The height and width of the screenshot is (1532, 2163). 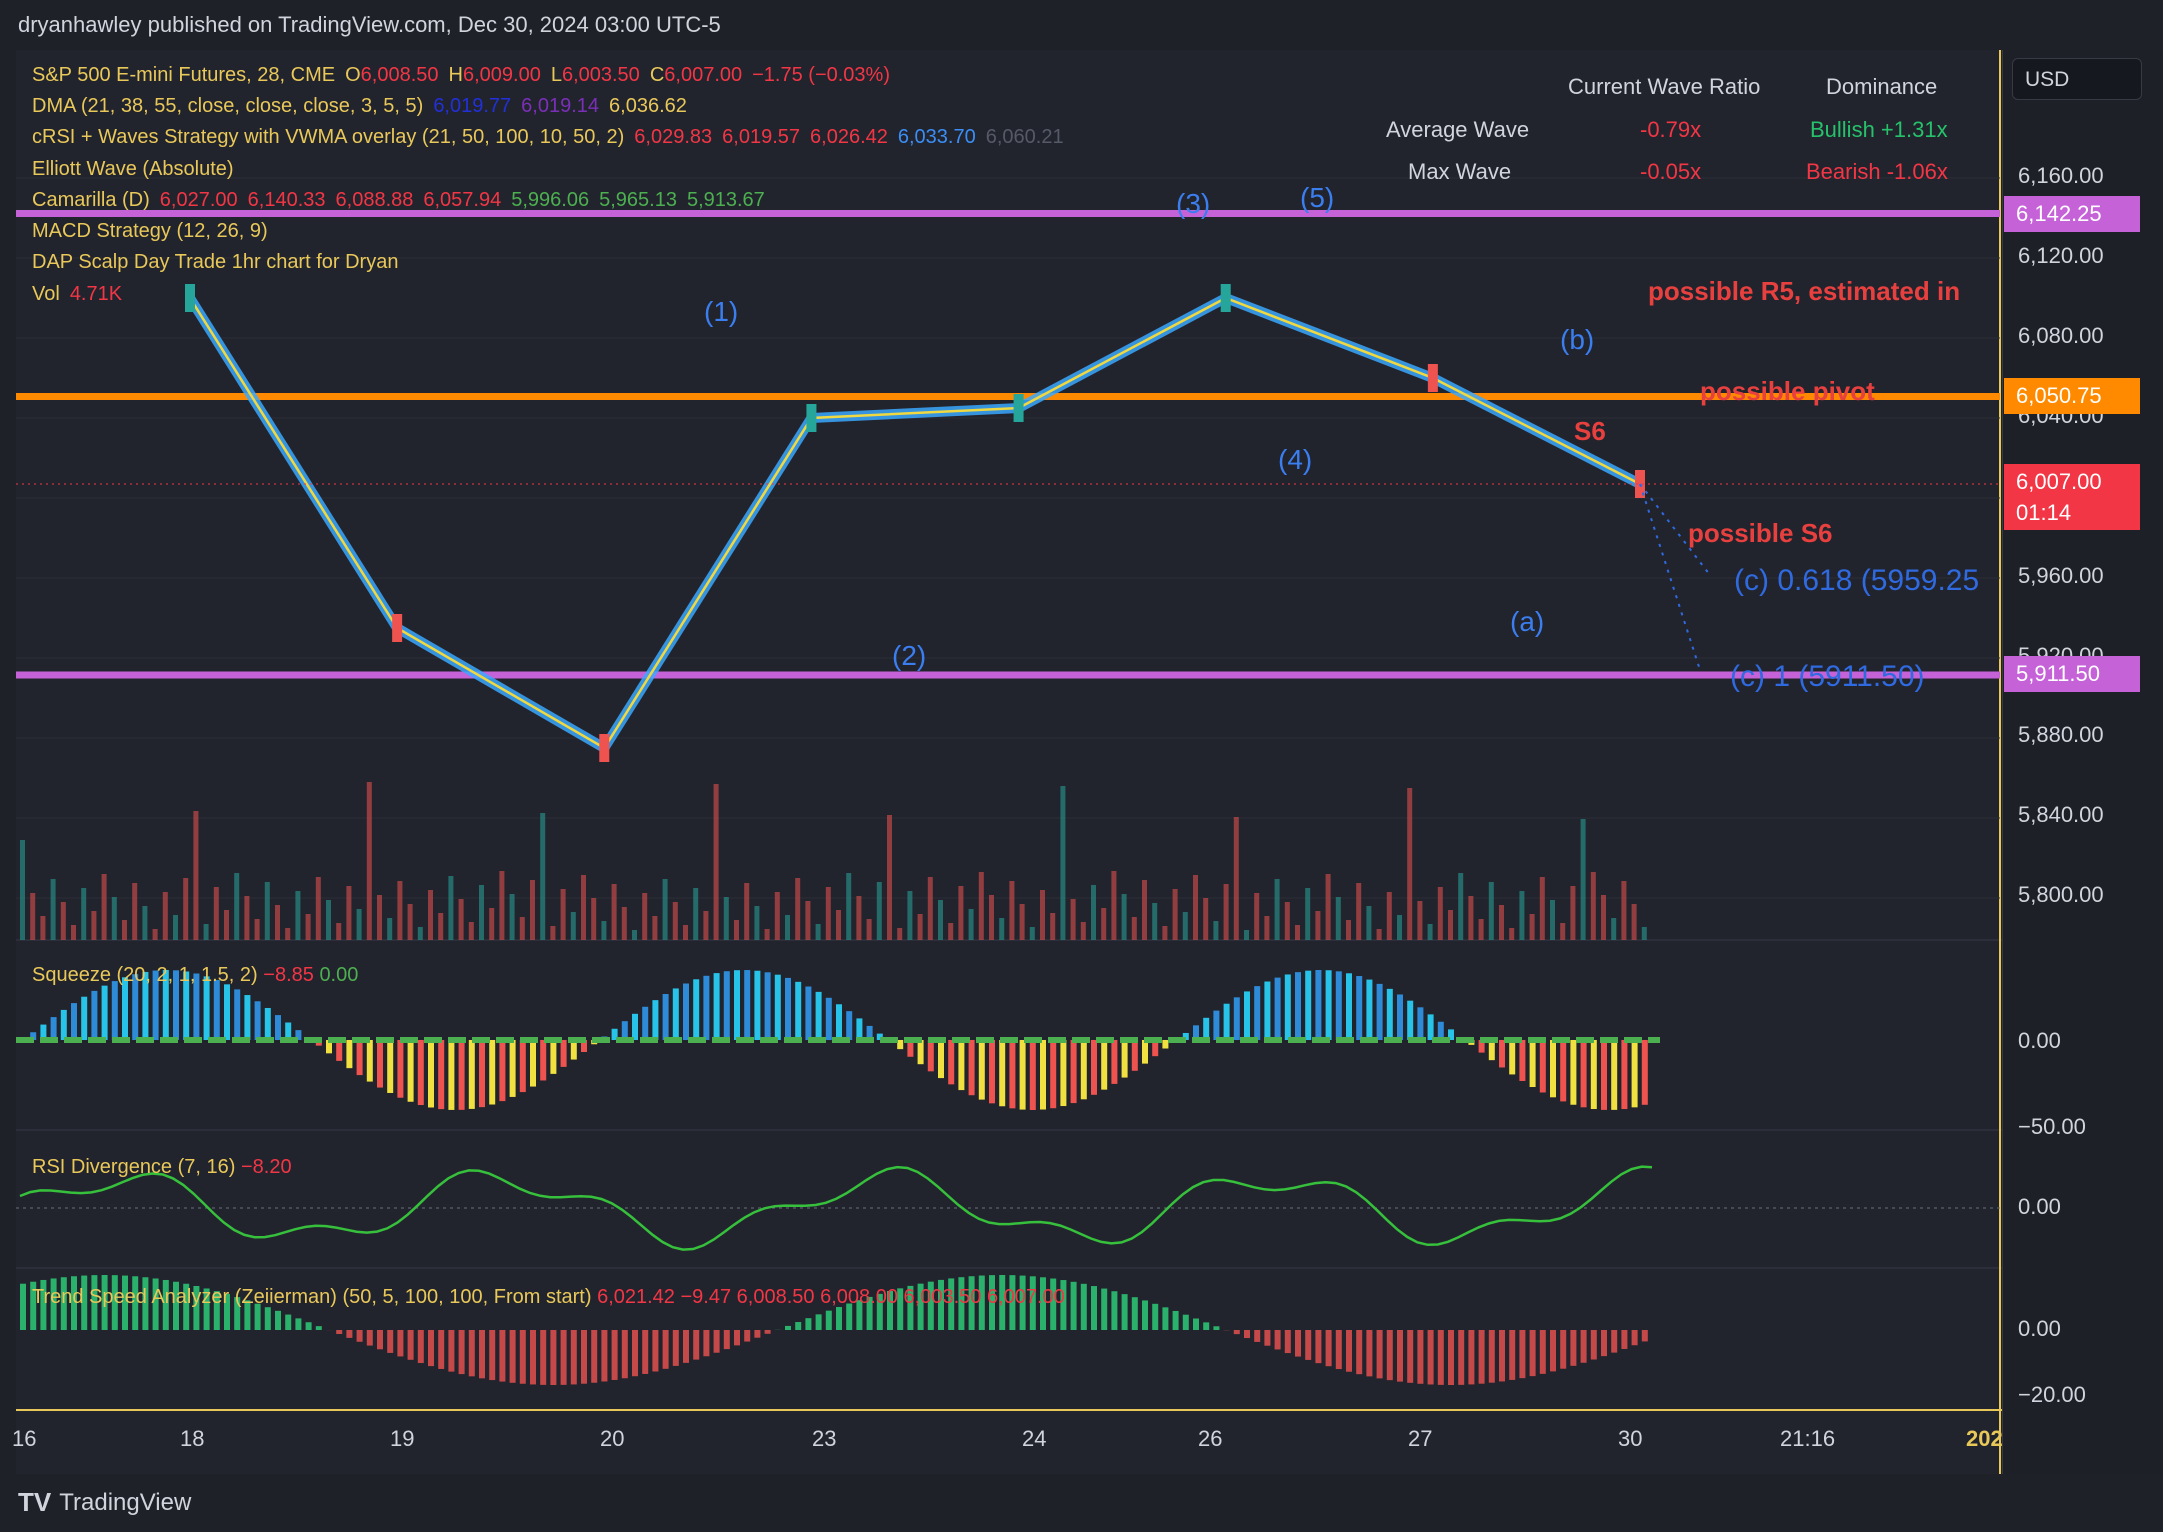 I want to click on squeeze-tick: 0.00, so click(x=2039, y=1040).